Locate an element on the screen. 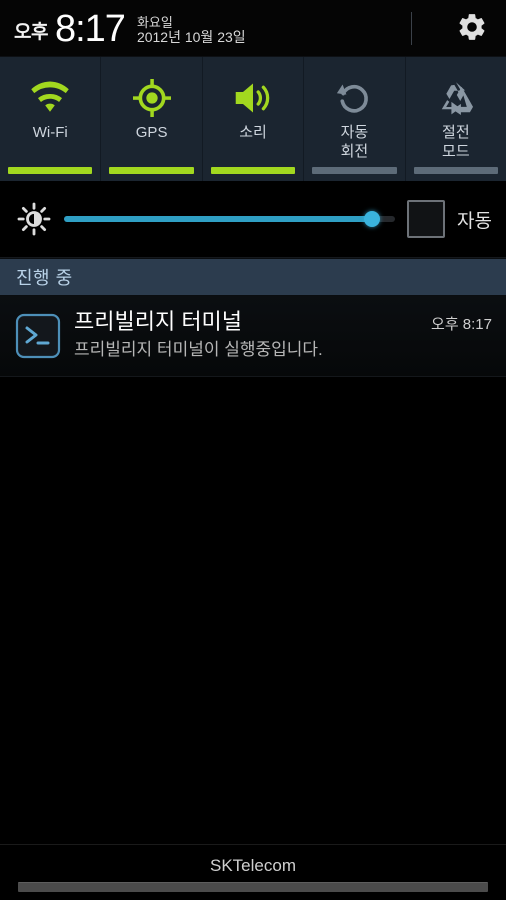 The image size is (506, 900). quick-settings-row: Wi-Fi GPS 소리 자동 회전 절전 모드 is located at coordinates (253, 119).